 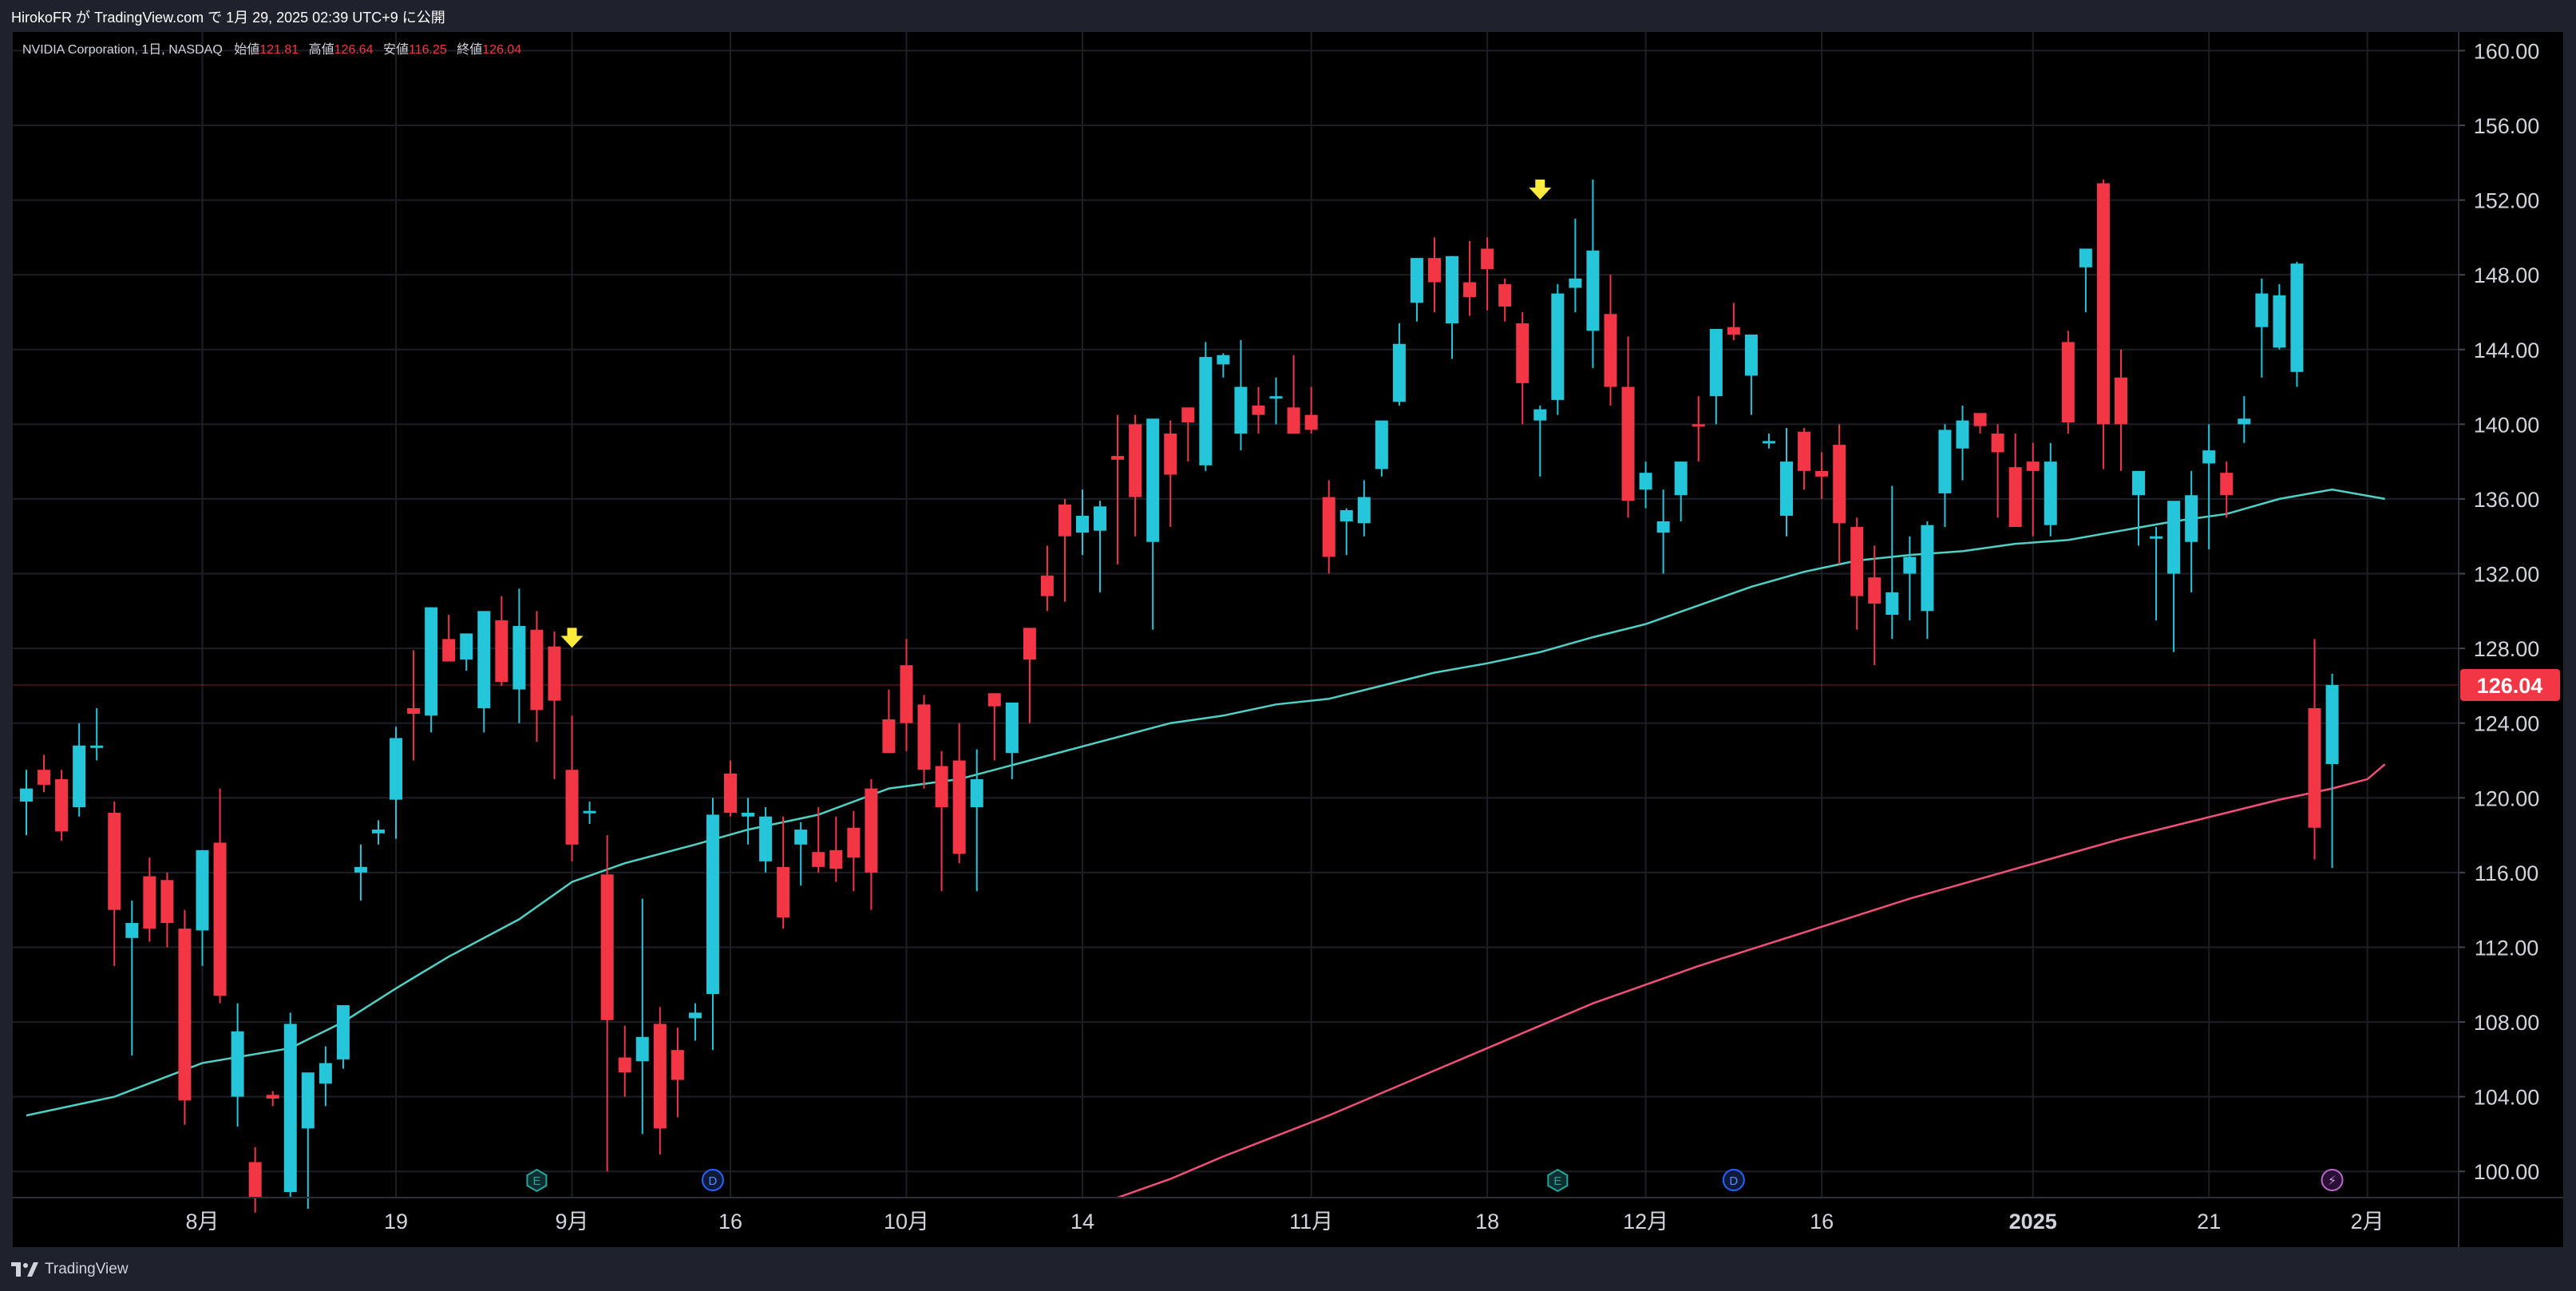 I want to click on time-axis: 8月 19 9月 16 10月 14 11月 18 12月 16 2025 21 2月, so click(x=1285, y=1222).